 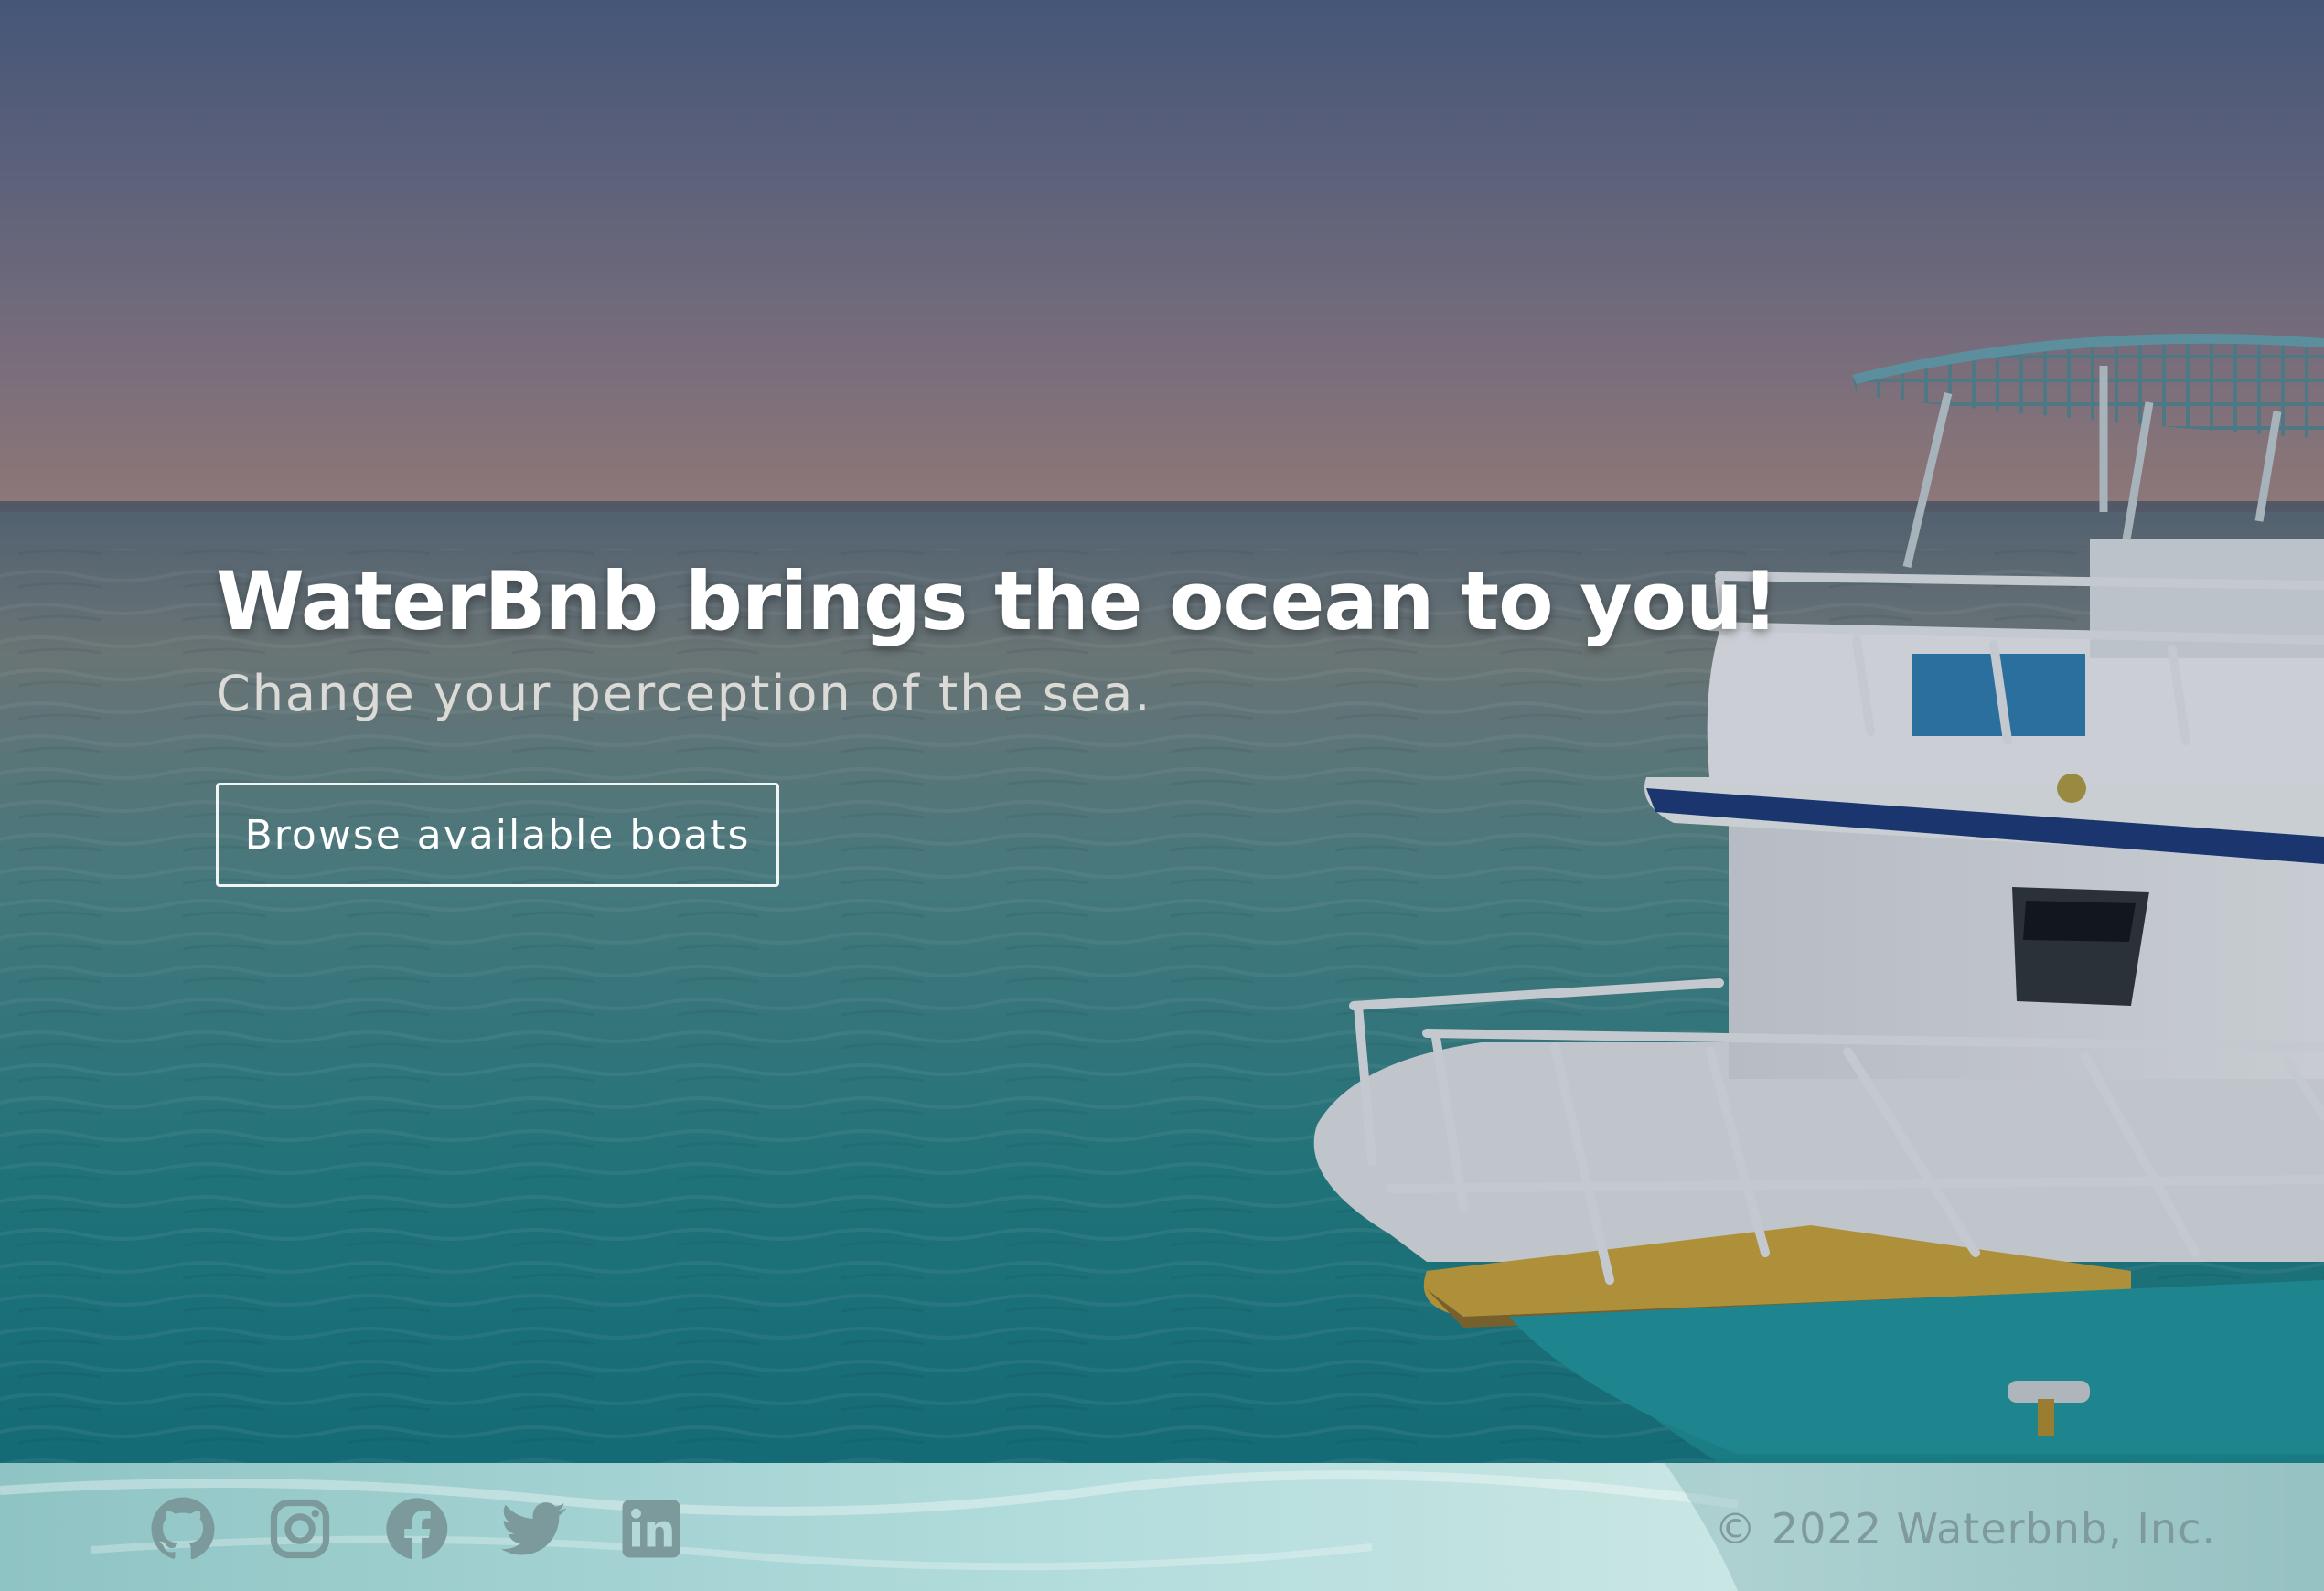 I want to click on social-links, so click(x=443, y=1529).